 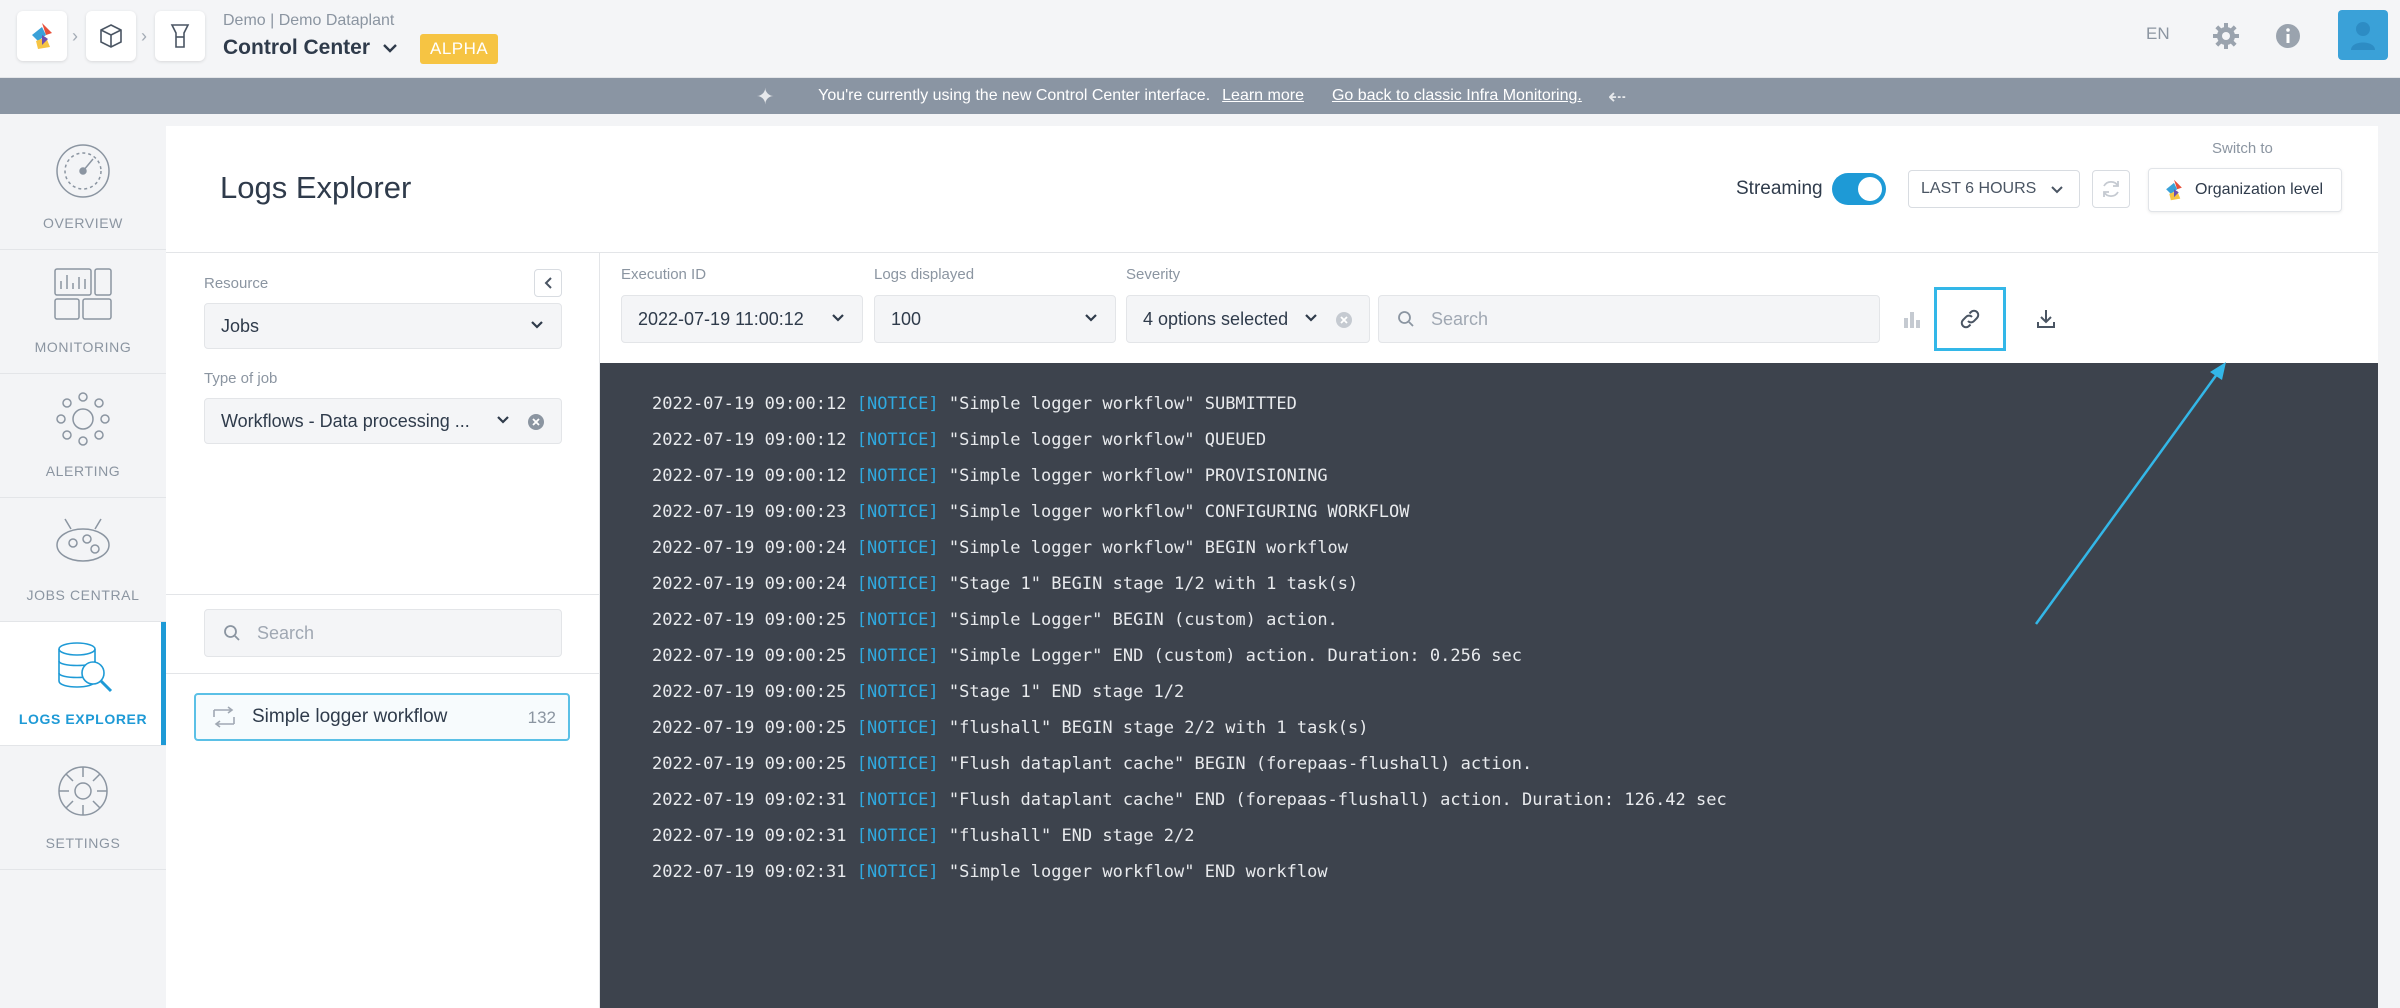 What do you see at coordinates (309, 20) in the screenshot?
I see `app-subtitle: Demo | Demo Dataplant` at bounding box center [309, 20].